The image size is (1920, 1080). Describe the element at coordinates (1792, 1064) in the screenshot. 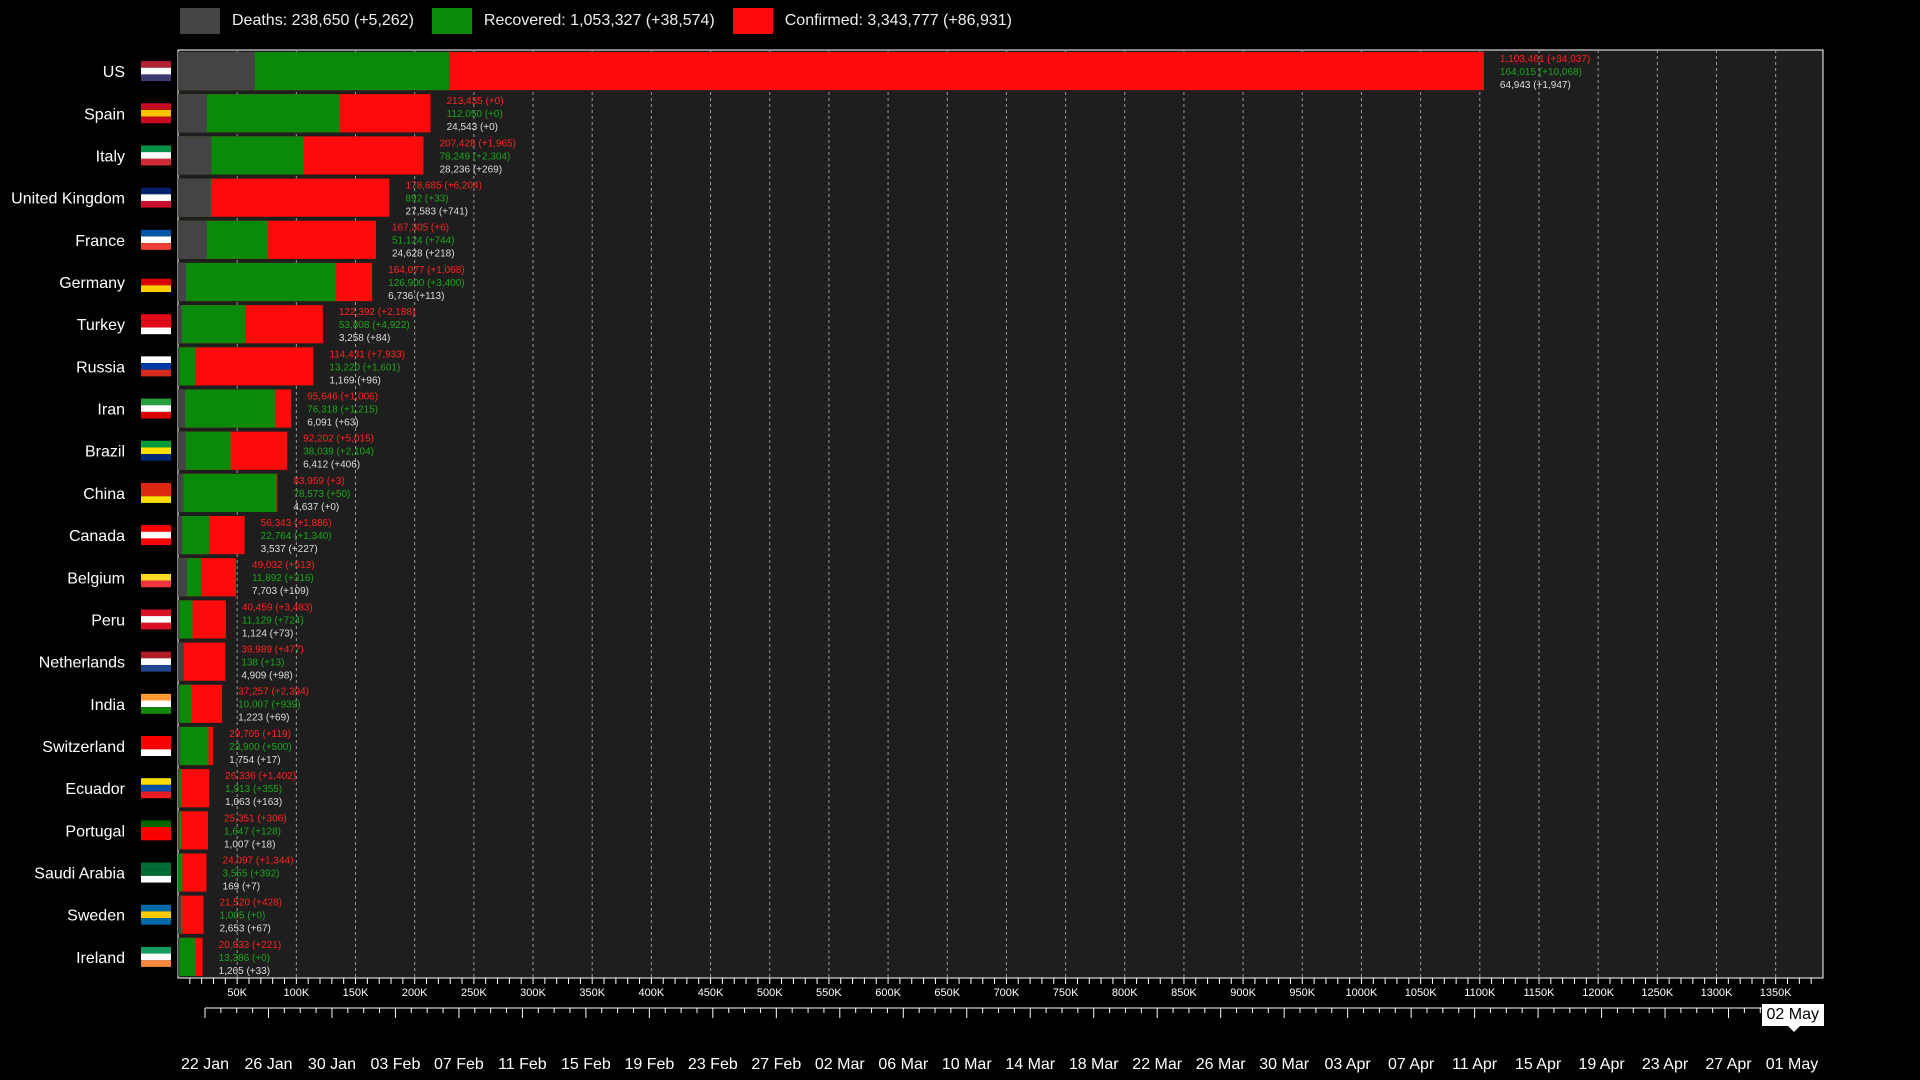

I see `timeline-date-label: 01 May` at that location.